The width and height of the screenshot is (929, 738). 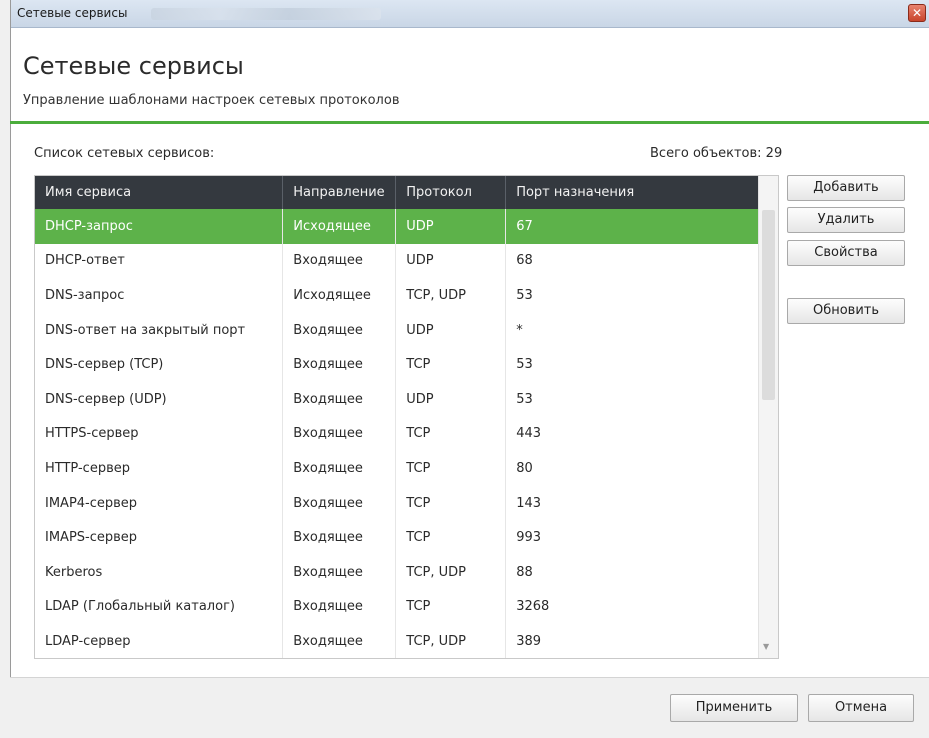 I want to click on table-row: DNS-ответ на закрытый порт Входящее UDP *, so click(x=397, y=330).